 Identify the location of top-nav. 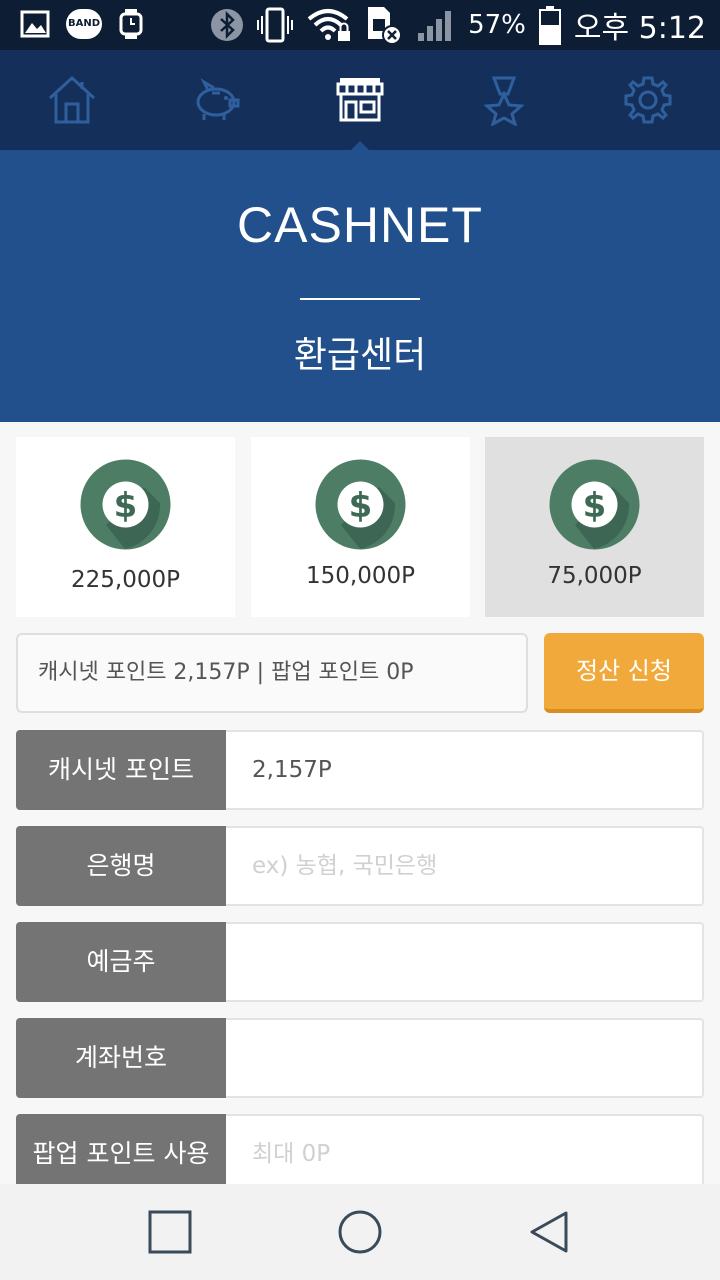
(360, 100).